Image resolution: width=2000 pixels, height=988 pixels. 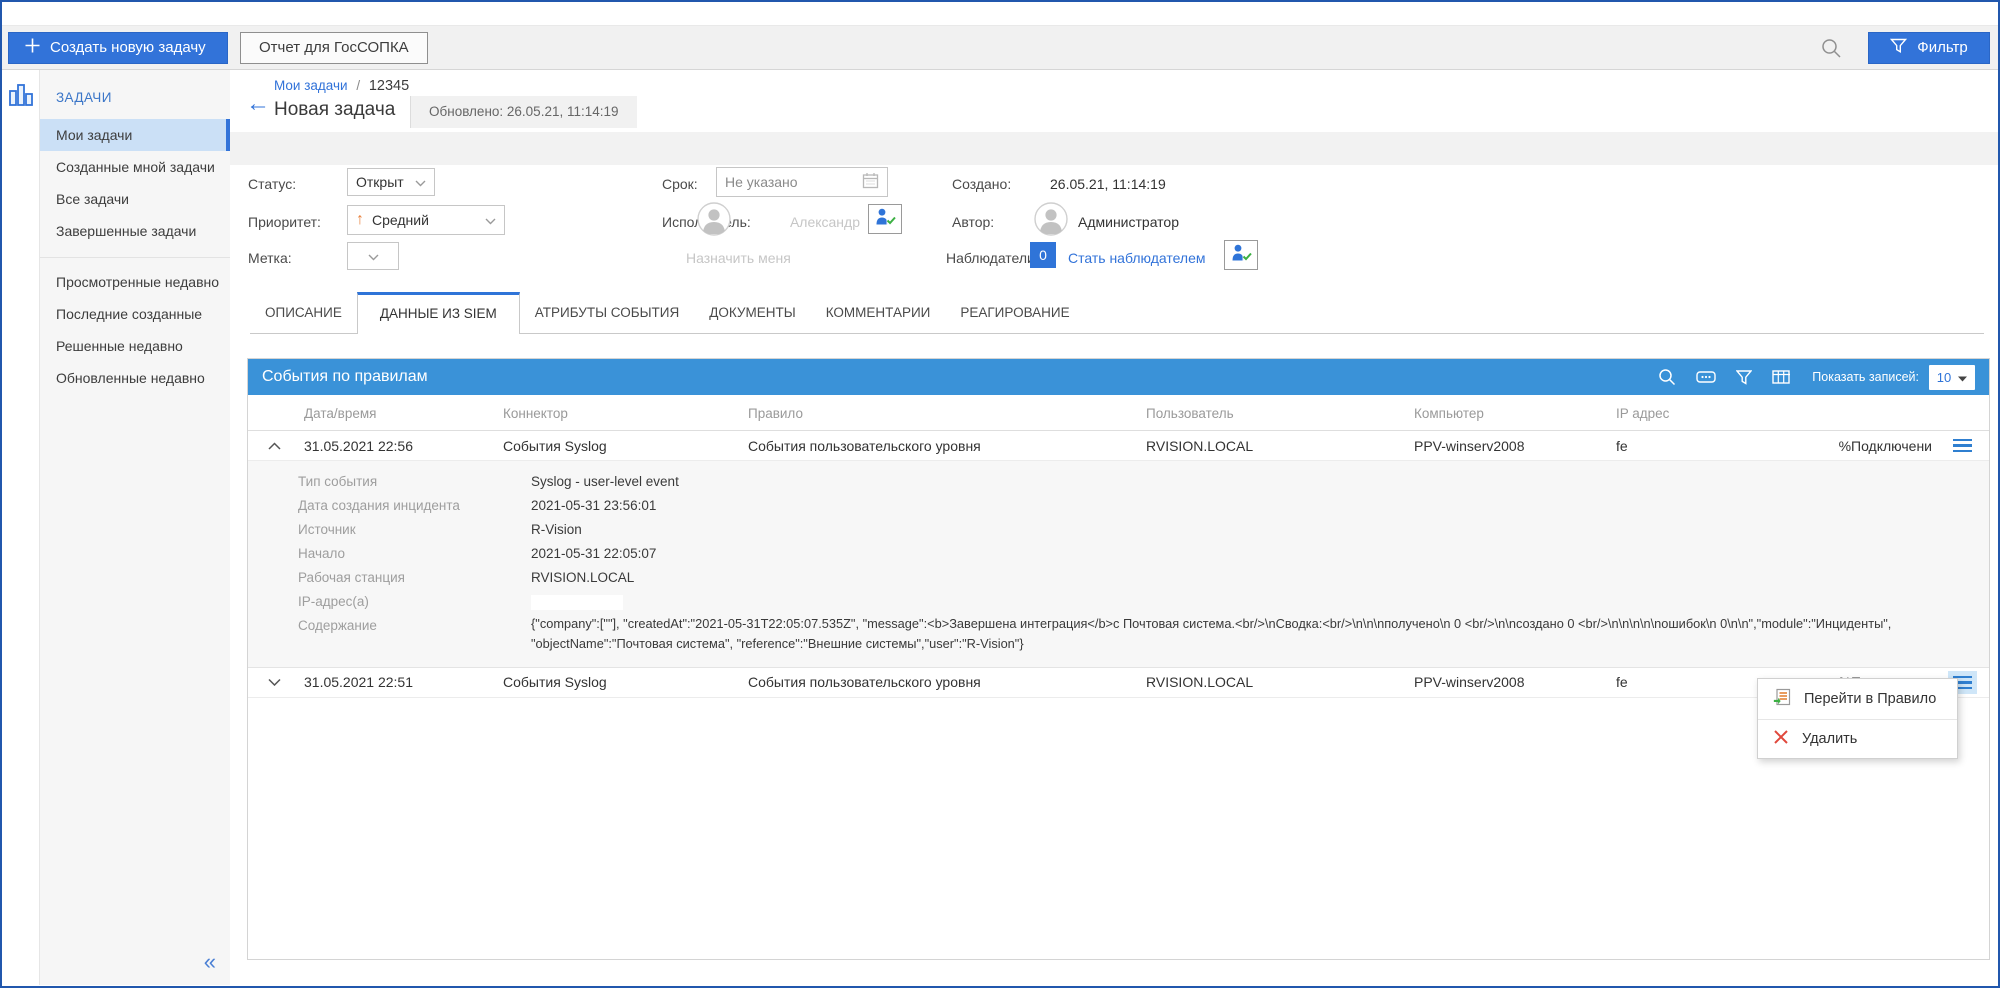 I want to click on filter-button: Фильтр, so click(x=1929, y=47).